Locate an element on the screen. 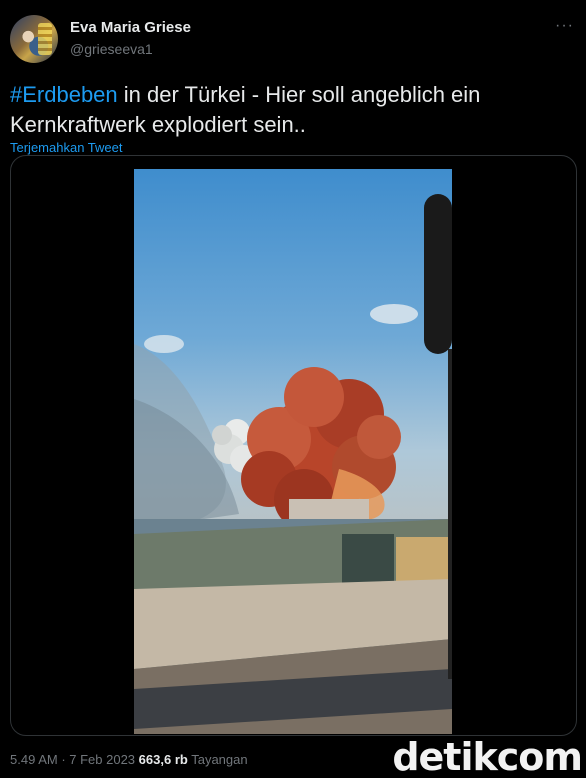 Image resolution: width=586 pixels, height=778 pixels. tweet-time: 5.49 AM is located at coordinates (34, 759).